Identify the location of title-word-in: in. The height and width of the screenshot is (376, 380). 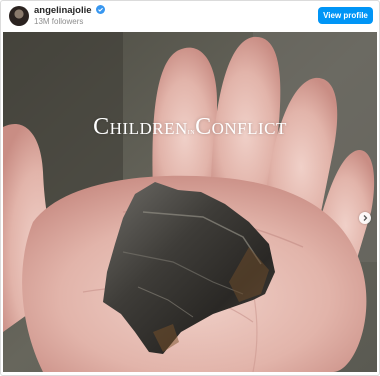
(191, 131).